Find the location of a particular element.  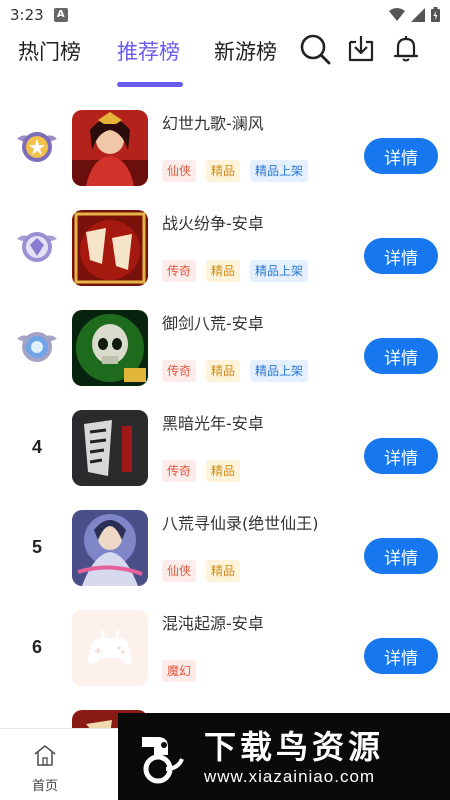

game-title: 幻世九歌-澜风 is located at coordinates (213, 123).